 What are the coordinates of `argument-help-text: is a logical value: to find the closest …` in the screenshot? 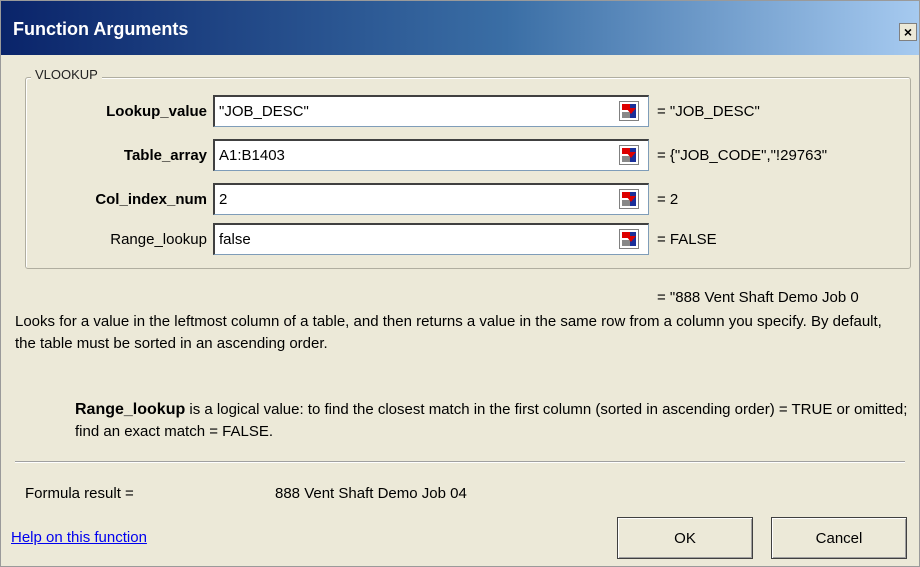 It's located at (491, 420).